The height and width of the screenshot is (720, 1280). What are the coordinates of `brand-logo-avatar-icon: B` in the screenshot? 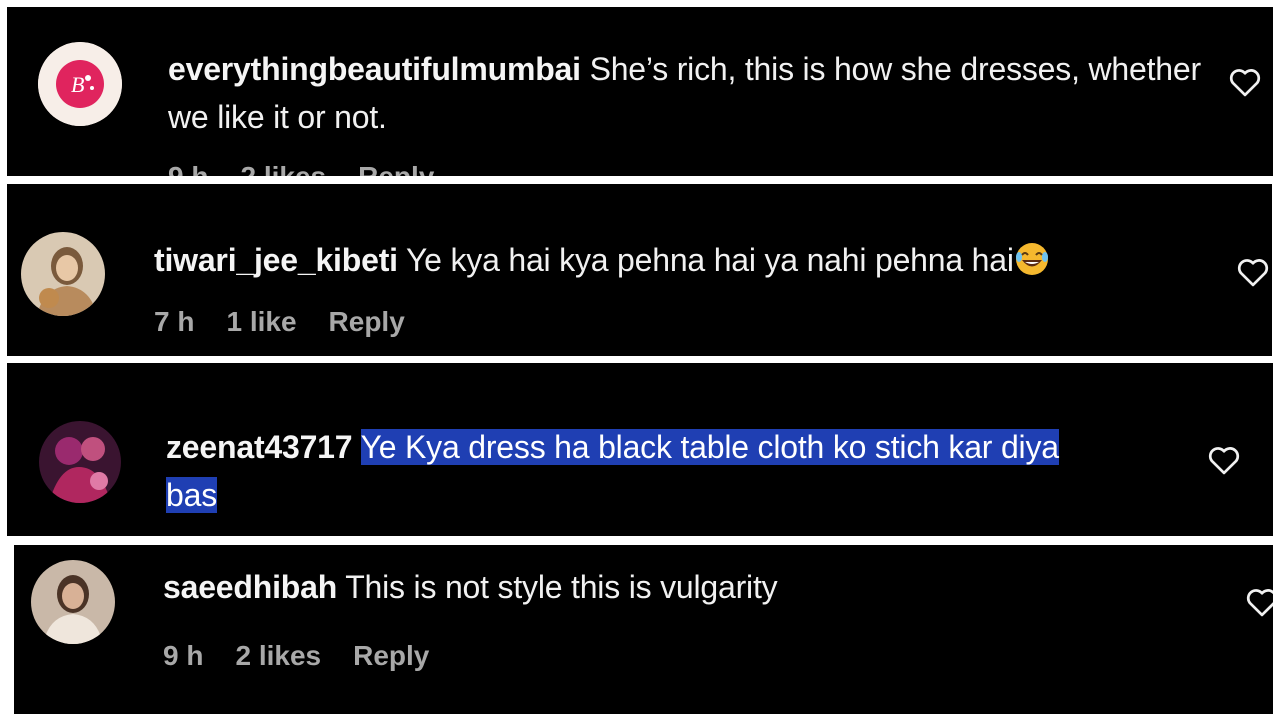 It's located at (80, 84).